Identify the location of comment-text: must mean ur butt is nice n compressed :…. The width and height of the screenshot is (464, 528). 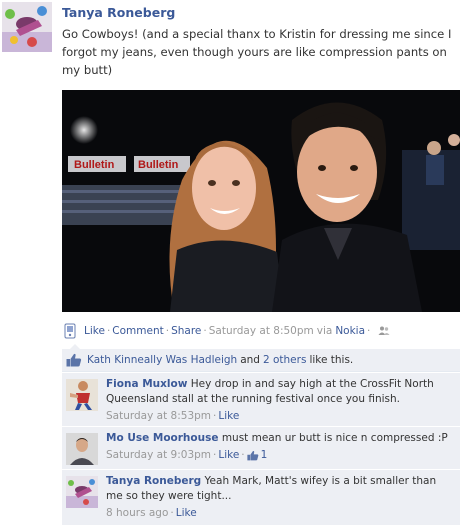
(334, 438).